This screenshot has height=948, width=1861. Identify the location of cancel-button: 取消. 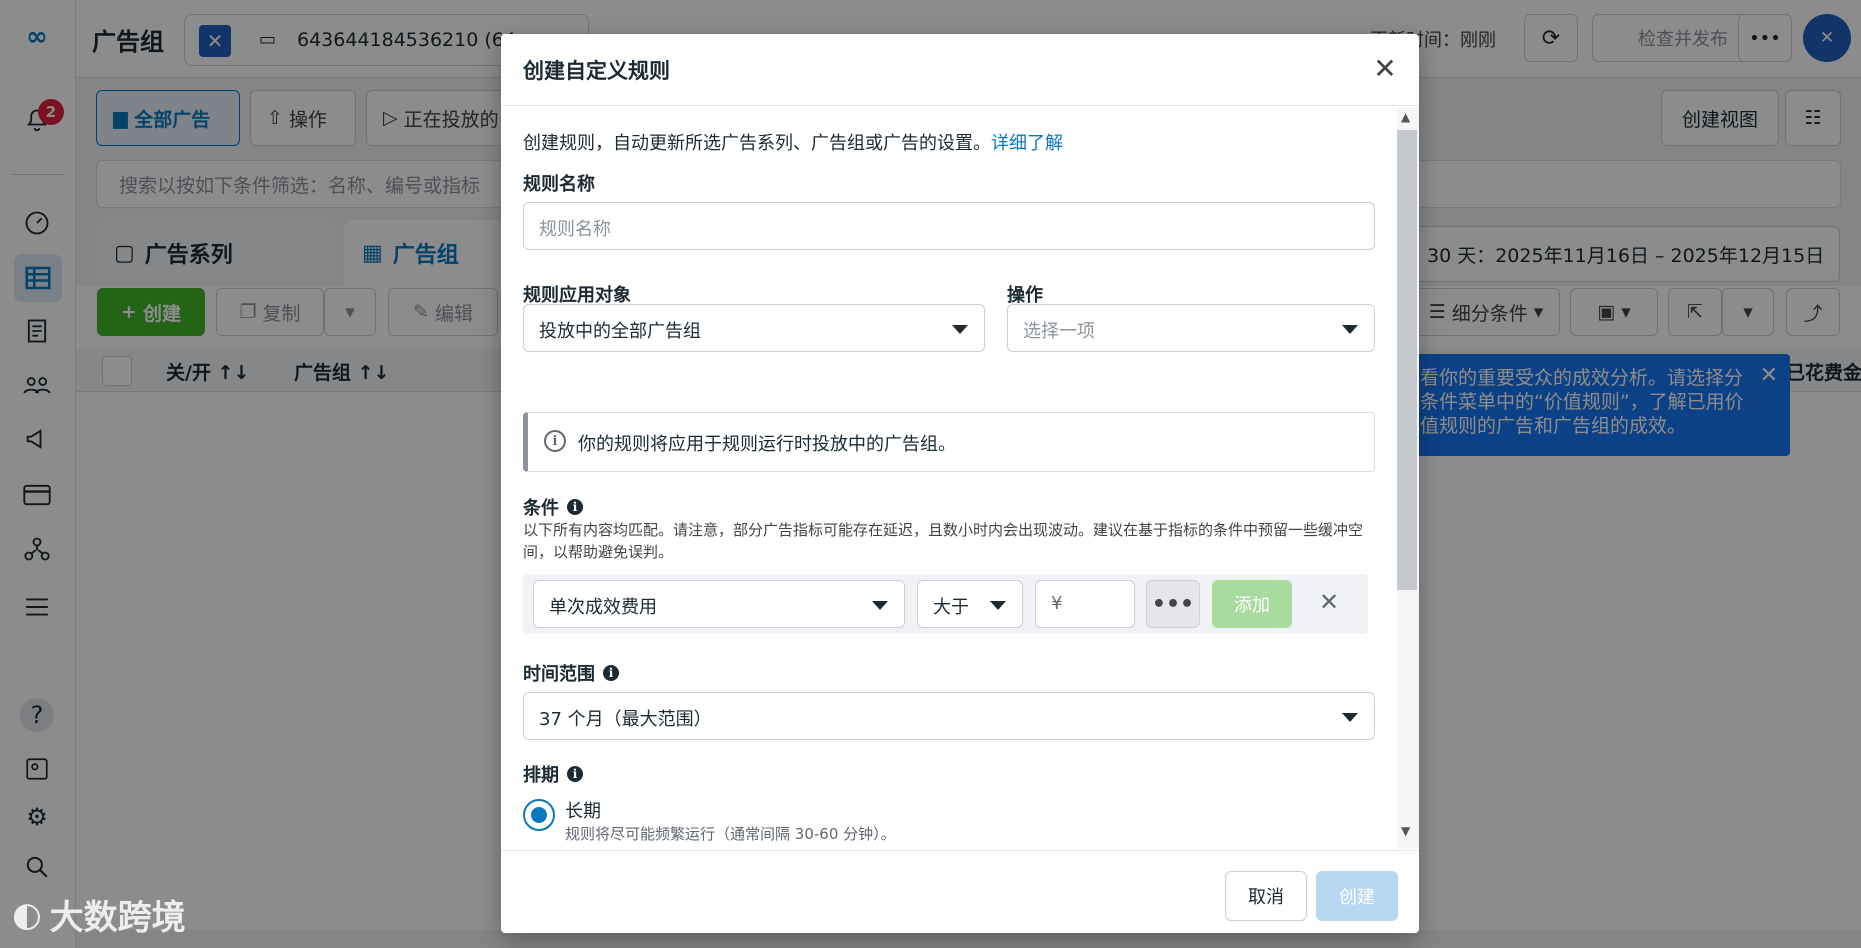
(1266, 896).